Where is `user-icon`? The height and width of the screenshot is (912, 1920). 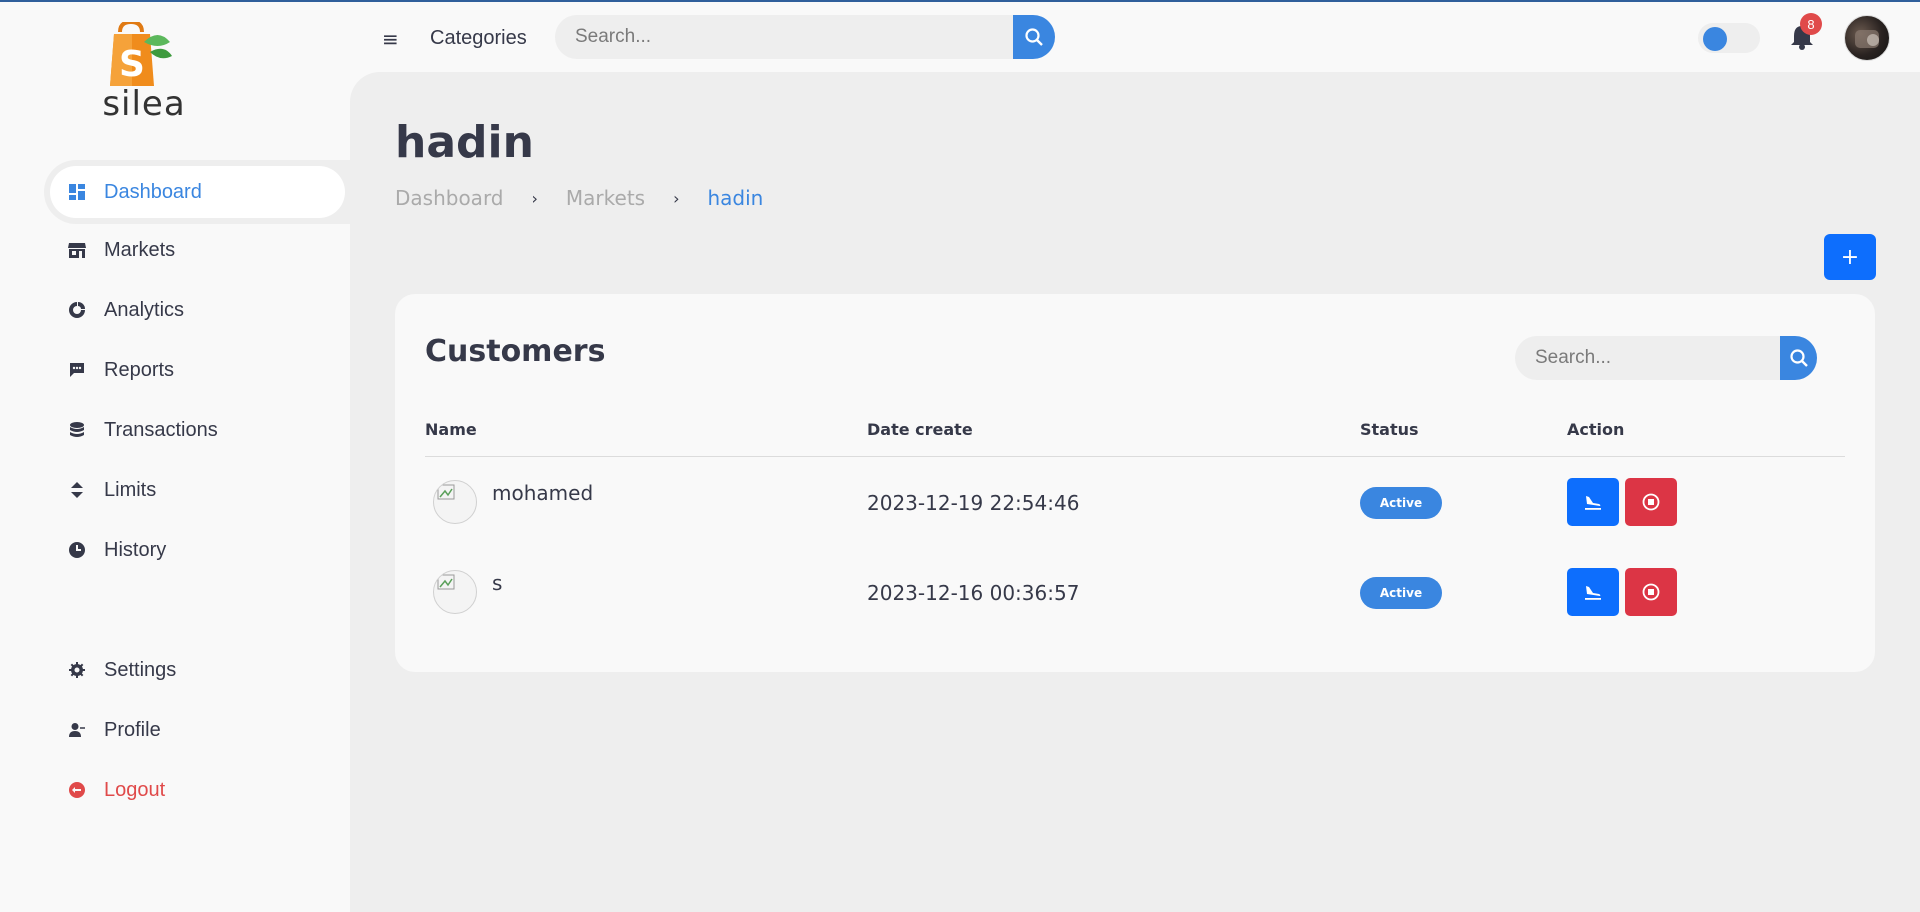
user-icon is located at coordinates (77, 730).